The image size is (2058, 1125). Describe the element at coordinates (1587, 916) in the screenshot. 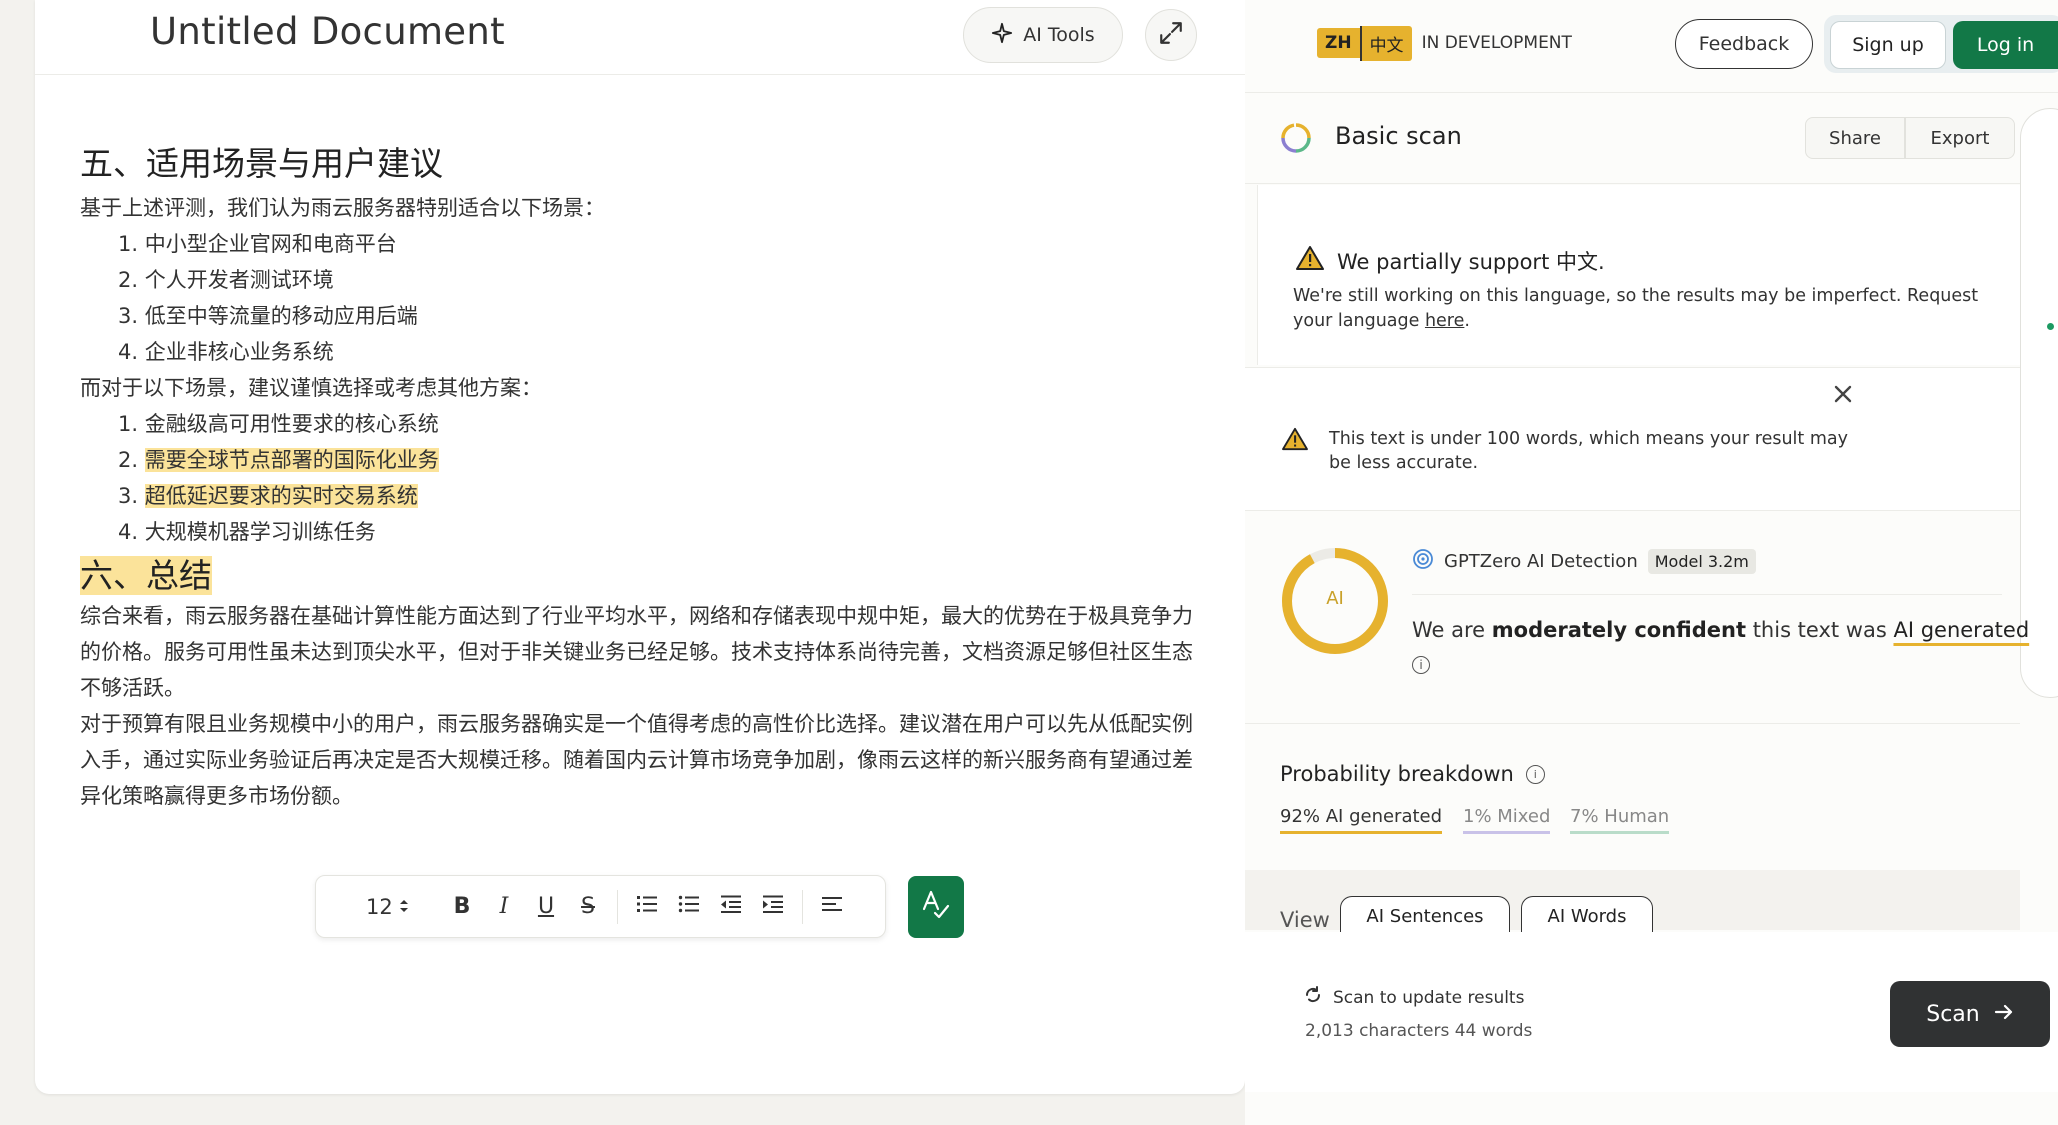

I see `tab-ai-words: AI Words` at that location.